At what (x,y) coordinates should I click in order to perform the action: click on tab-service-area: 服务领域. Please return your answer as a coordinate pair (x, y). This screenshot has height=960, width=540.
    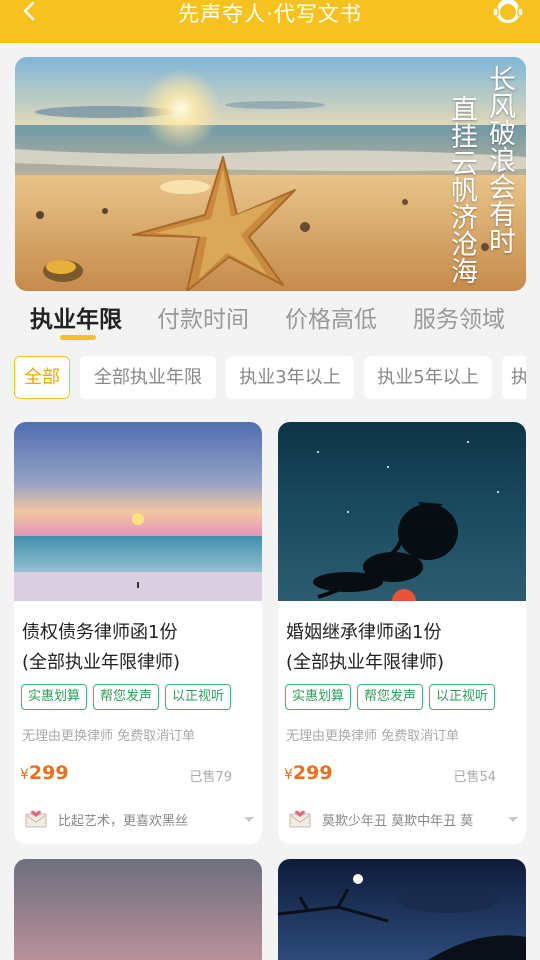
    Looking at the image, I should click on (459, 317).